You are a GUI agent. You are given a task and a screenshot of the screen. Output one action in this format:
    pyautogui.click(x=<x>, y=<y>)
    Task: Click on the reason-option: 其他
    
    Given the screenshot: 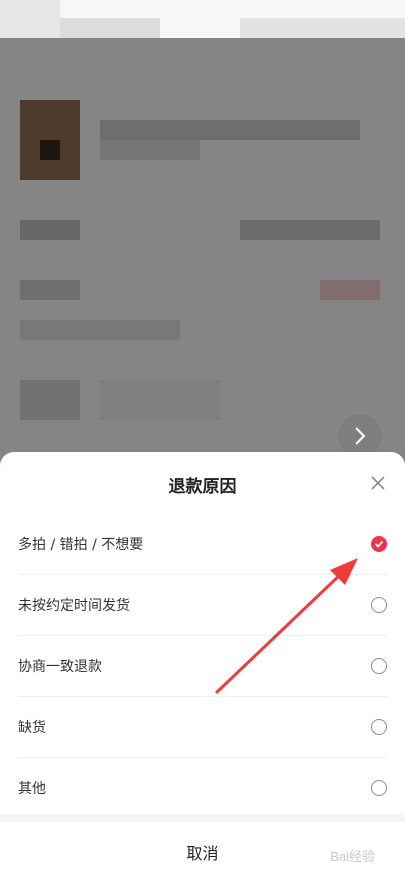 What is the action you would take?
    pyautogui.click(x=202, y=788)
    